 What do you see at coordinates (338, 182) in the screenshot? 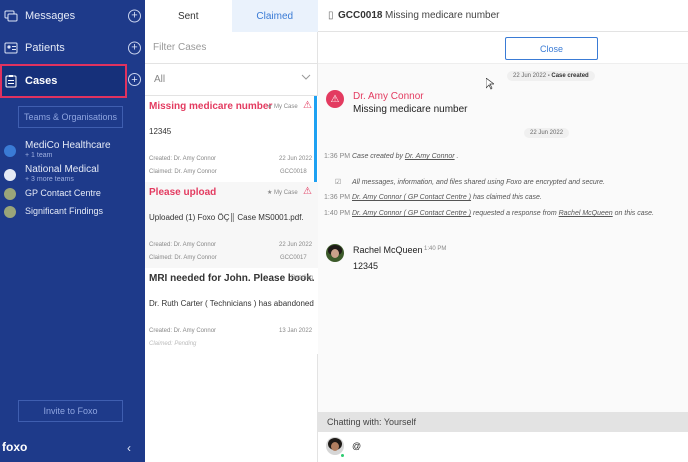
I see `shield-check-icon: ☑` at bounding box center [338, 182].